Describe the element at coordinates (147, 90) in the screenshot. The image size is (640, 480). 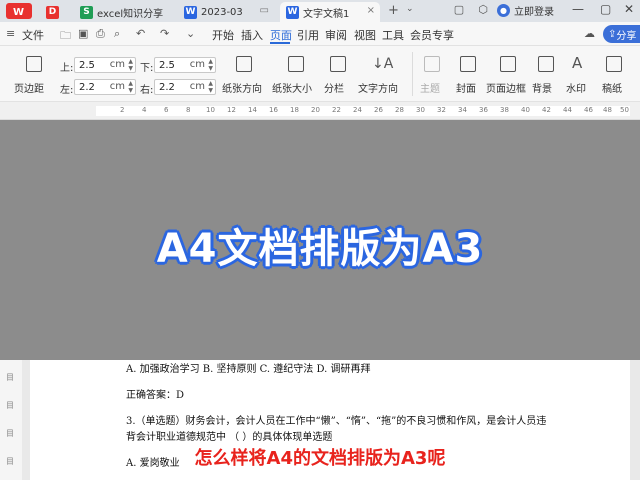
I see `right-margin-label: 右:` at that location.